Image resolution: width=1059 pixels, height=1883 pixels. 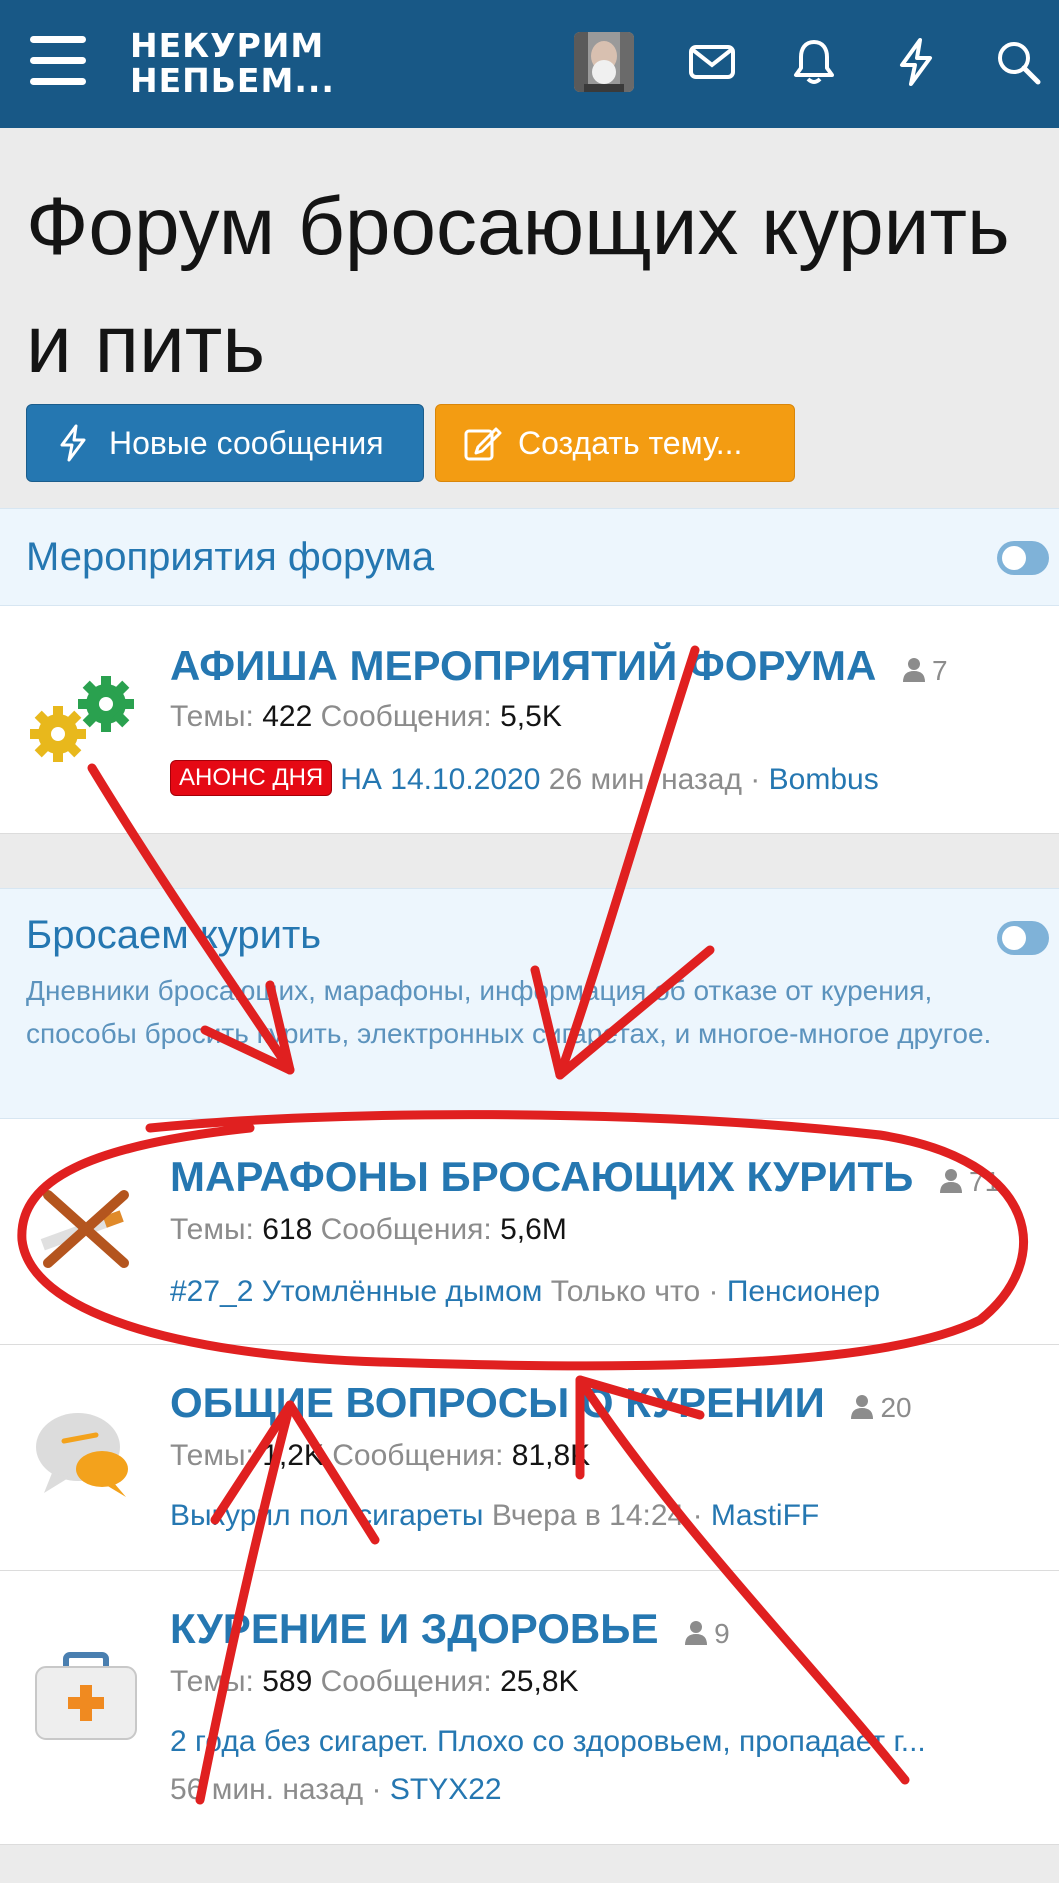 I want to click on prefix-badge: АНОНС ДНЯ, so click(x=251, y=778).